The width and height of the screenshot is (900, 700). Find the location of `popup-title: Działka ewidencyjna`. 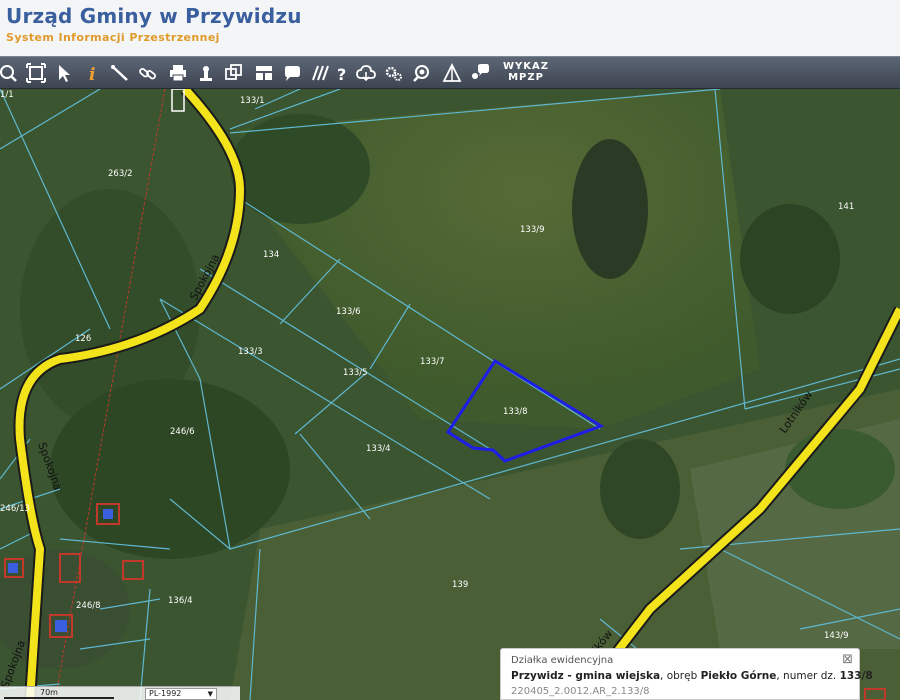

popup-title: Działka ewidencyjna is located at coordinates (562, 660).